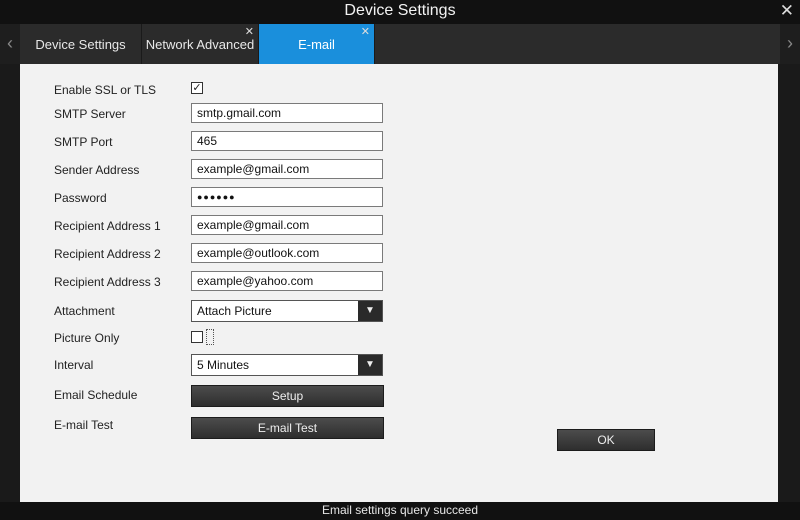  Describe the element at coordinates (287, 281) in the screenshot. I see `recipient3-input: example@yahoo.com` at that location.